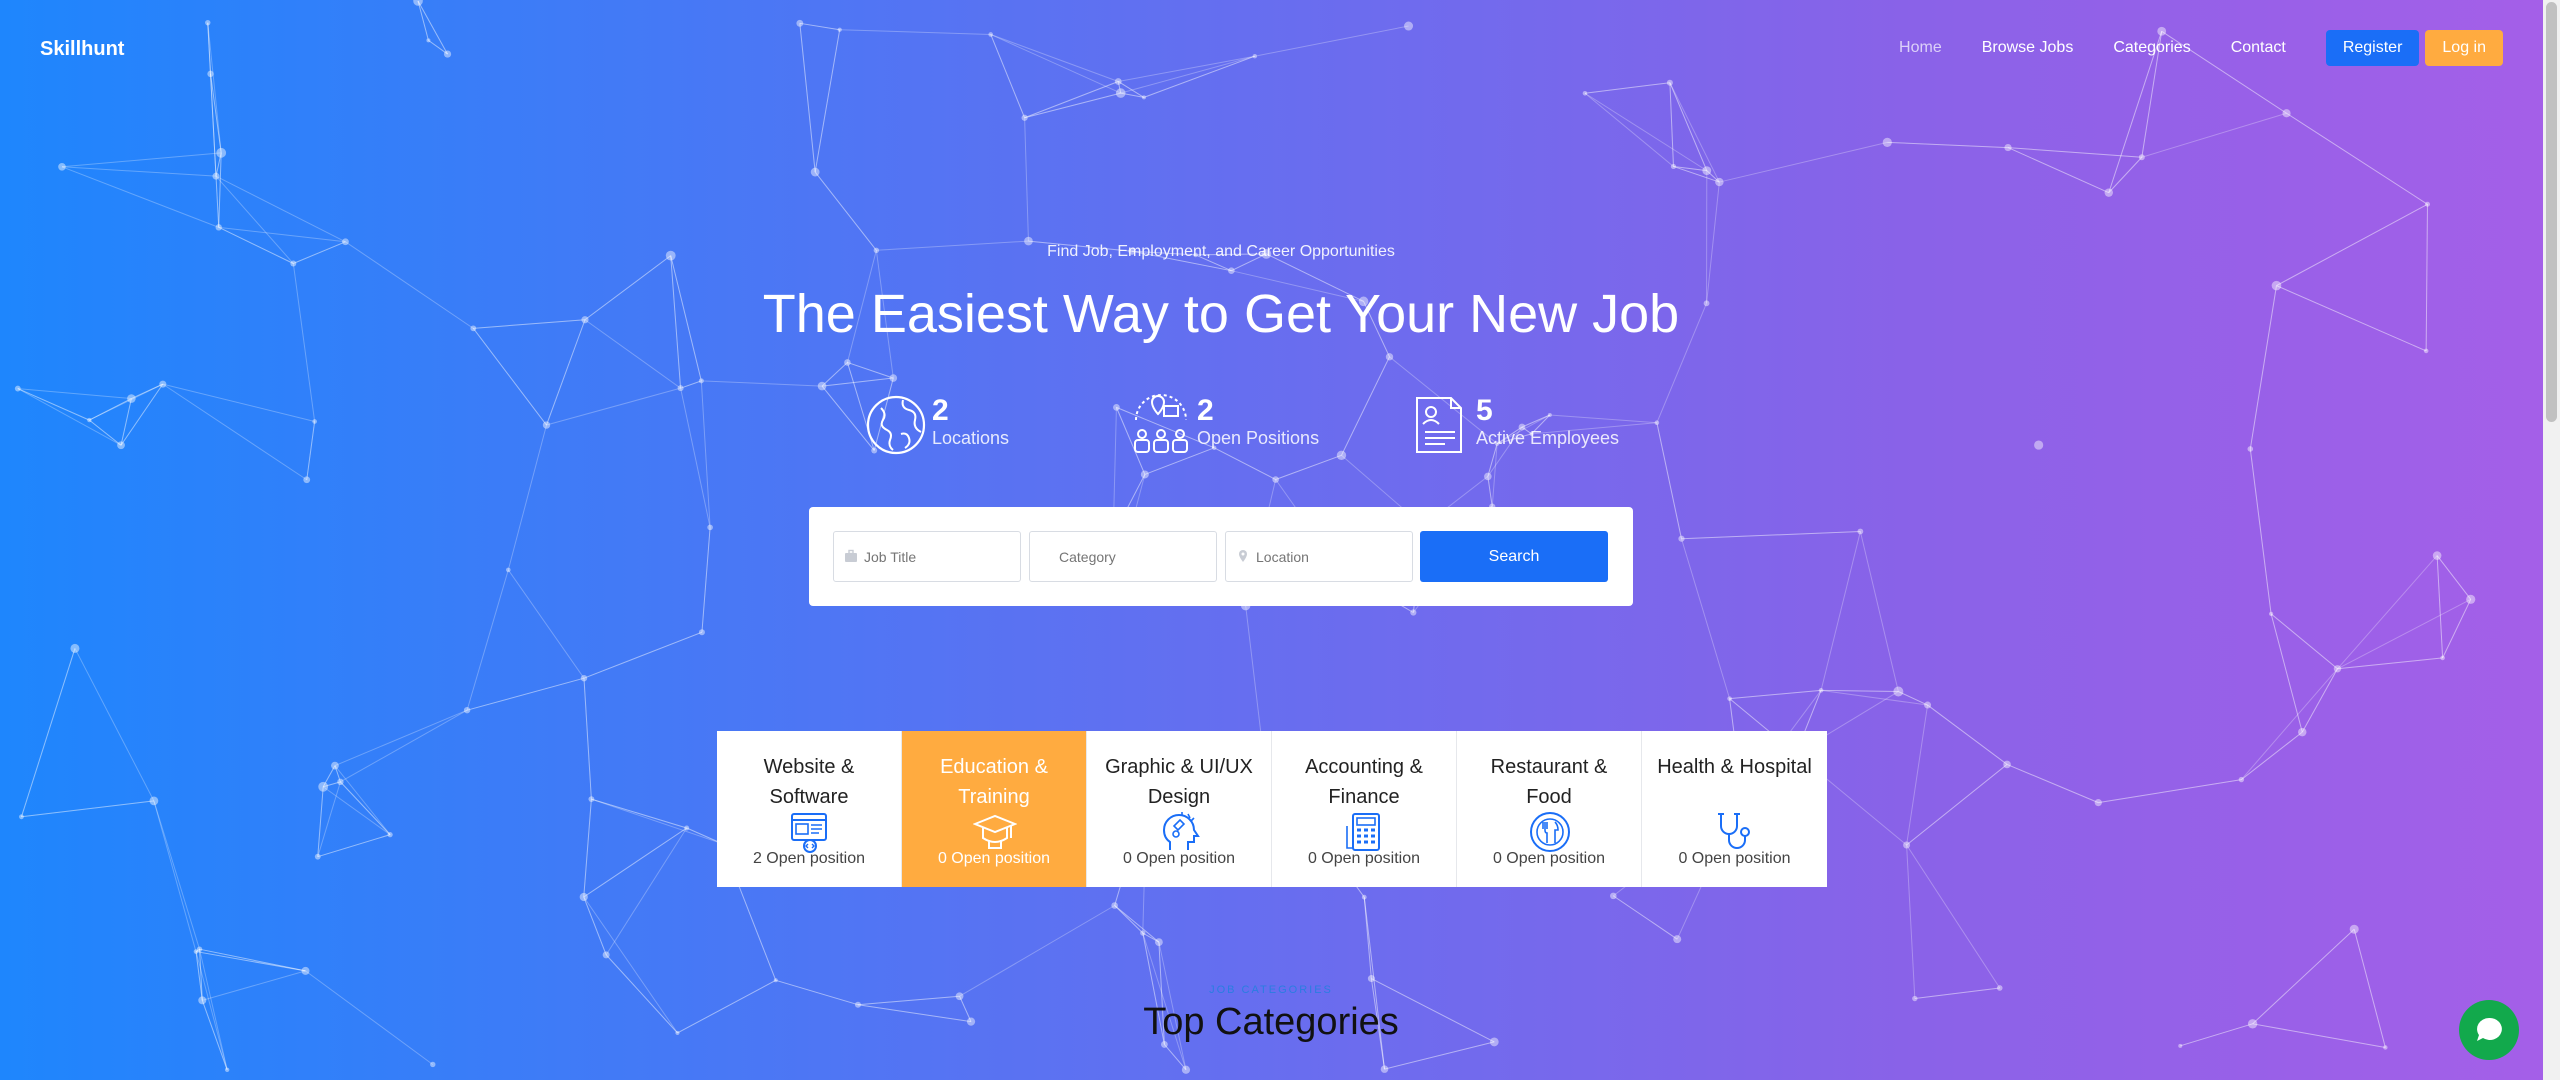  What do you see at coordinates (809, 782) in the screenshot?
I see `category-name: Website & Software` at bounding box center [809, 782].